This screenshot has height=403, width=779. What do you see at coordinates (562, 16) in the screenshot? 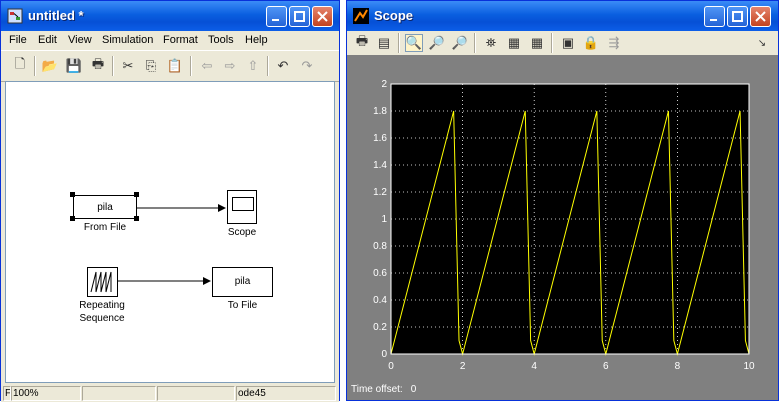
I see `scope-titlebar: Scope` at bounding box center [562, 16].